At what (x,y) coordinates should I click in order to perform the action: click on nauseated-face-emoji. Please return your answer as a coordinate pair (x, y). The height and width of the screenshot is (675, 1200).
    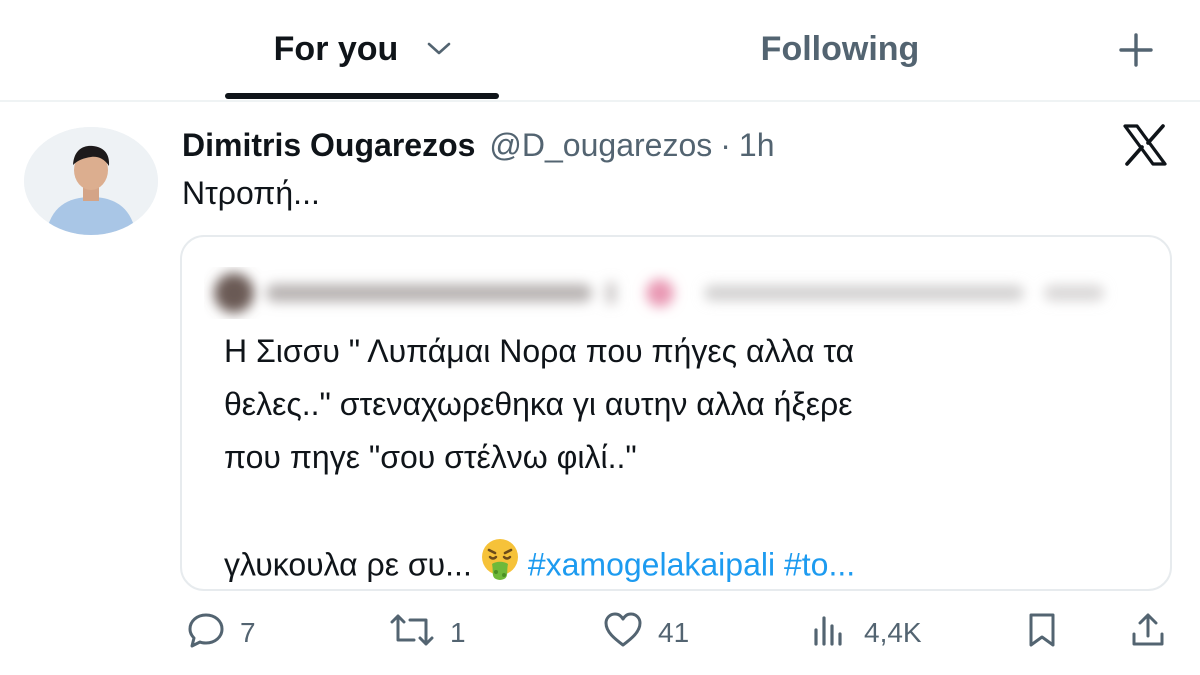
    Looking at the image, I should click on (500, 563).